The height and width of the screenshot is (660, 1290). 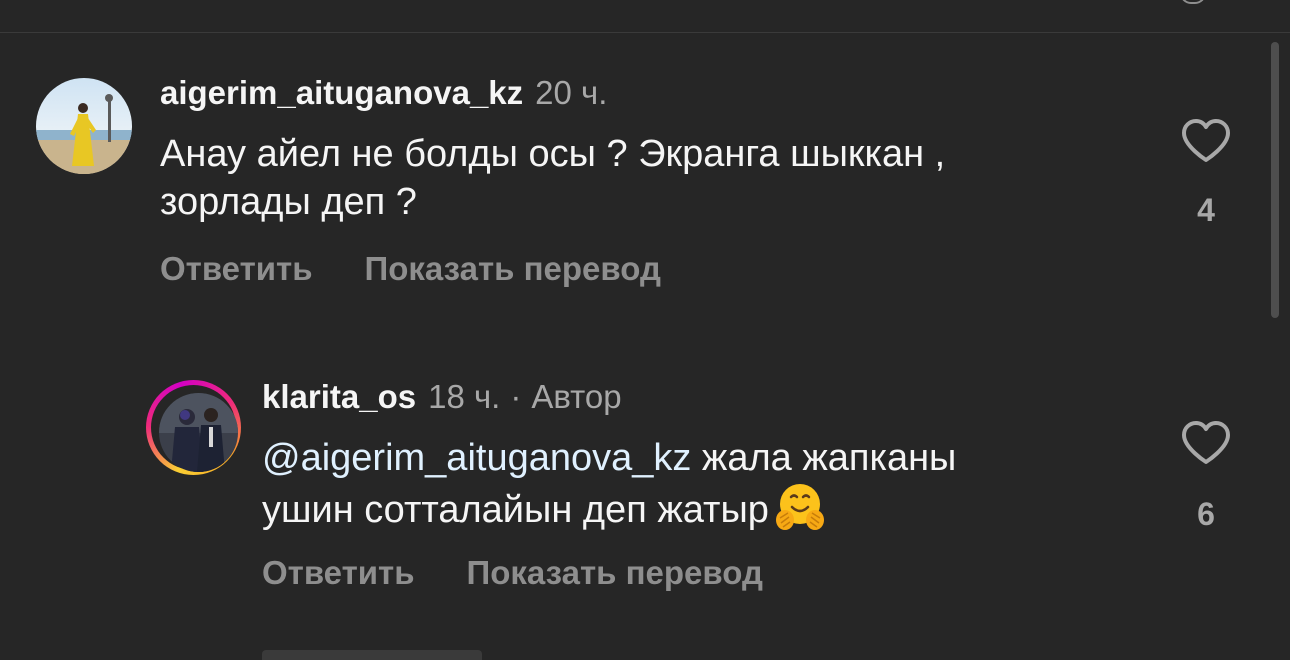 What do you see at coordinates (1275, 180) in the screenshot?
I see `scrollbar` at bounding box center [1275, 180].